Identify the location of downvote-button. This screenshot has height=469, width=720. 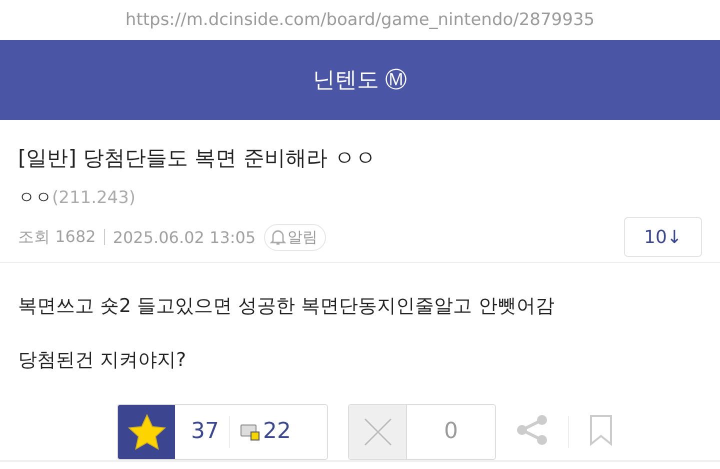
(378, 431).